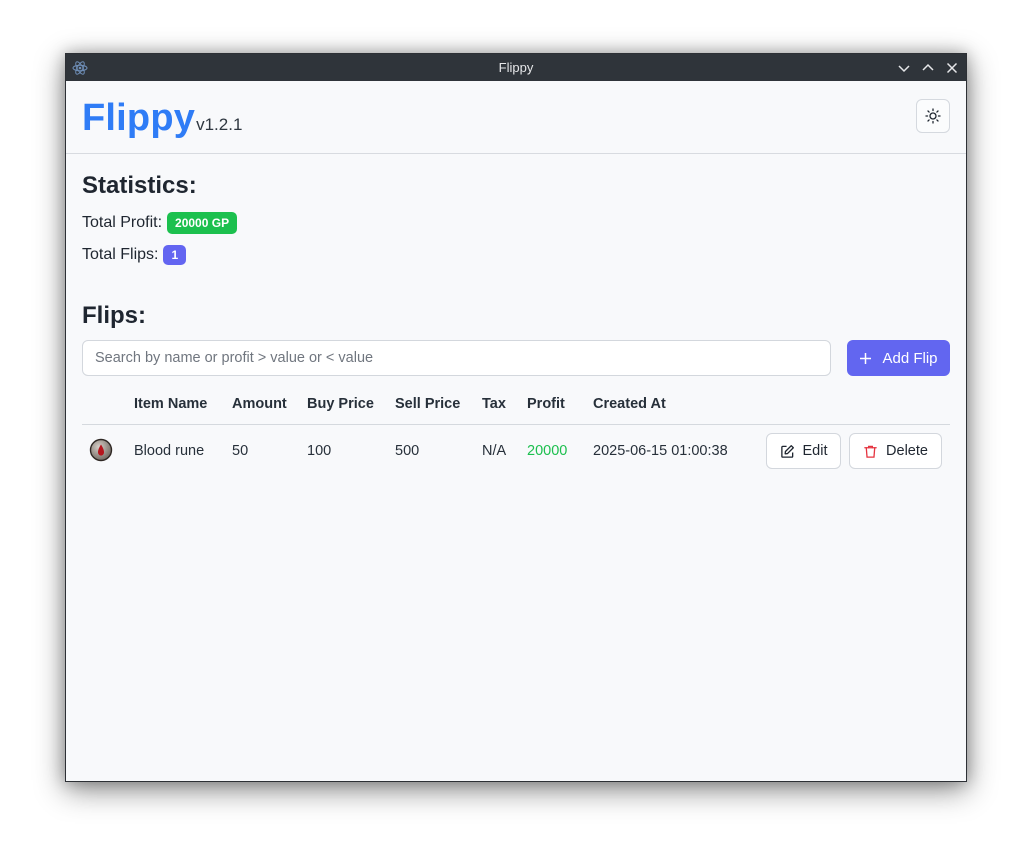 The width and height of the screenshot is (1032, 859). I want to click on cell-created-at: 2025-06-15 01:00:38, so click(660, 451).